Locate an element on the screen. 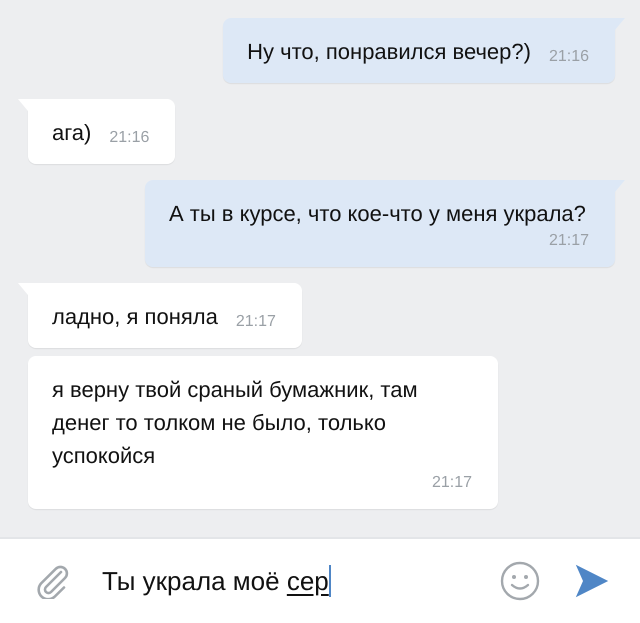 This screenshot has height=623, width=640. message-text: Ну что, понравился вечер?) is located at coordinates (389, 52).